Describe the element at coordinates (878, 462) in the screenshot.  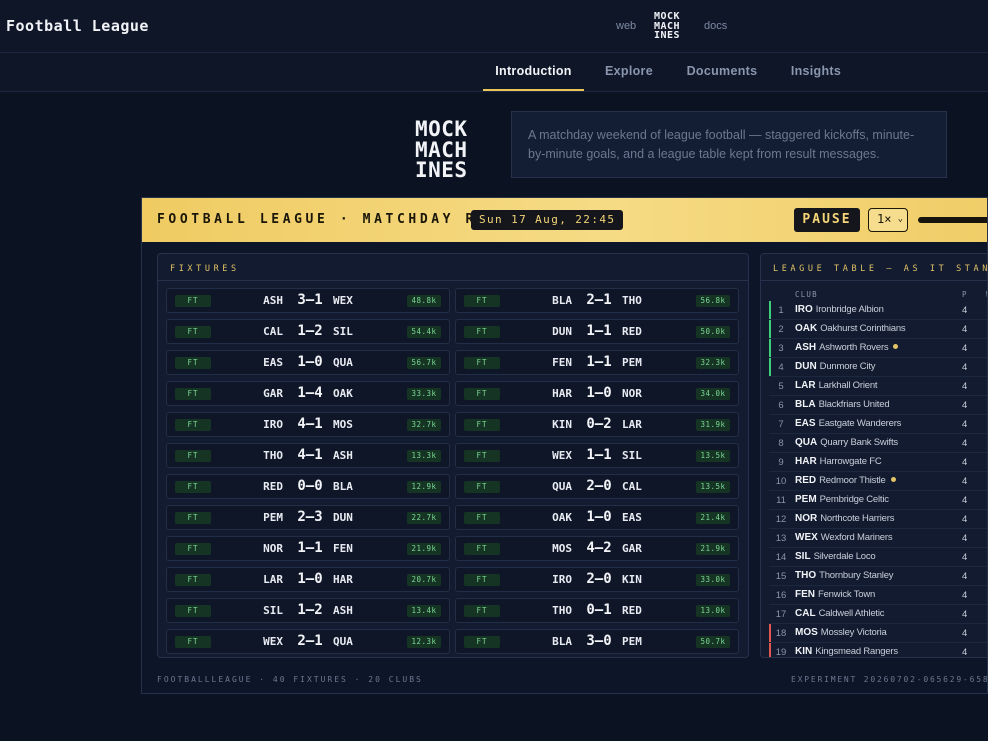
I see `table-row: 9 HAR Harrowgate FC 4` at that location.